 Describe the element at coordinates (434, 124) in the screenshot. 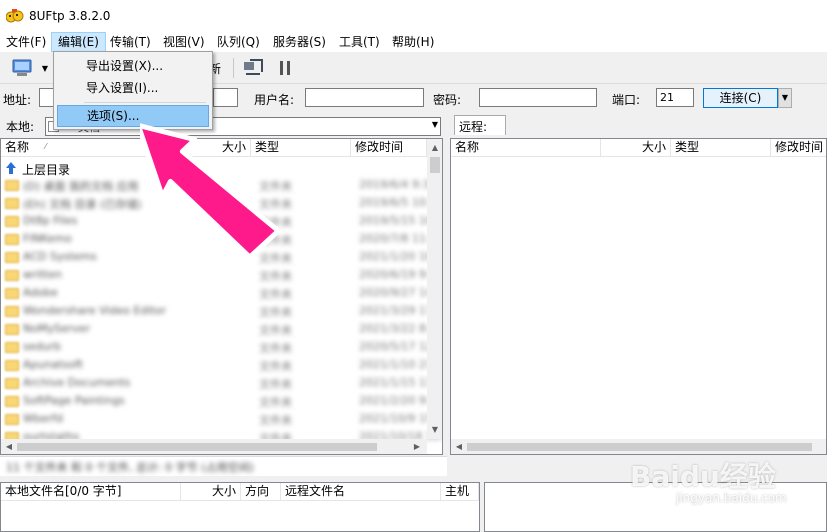

I see `chevron-down-icon: ▼` at that location.